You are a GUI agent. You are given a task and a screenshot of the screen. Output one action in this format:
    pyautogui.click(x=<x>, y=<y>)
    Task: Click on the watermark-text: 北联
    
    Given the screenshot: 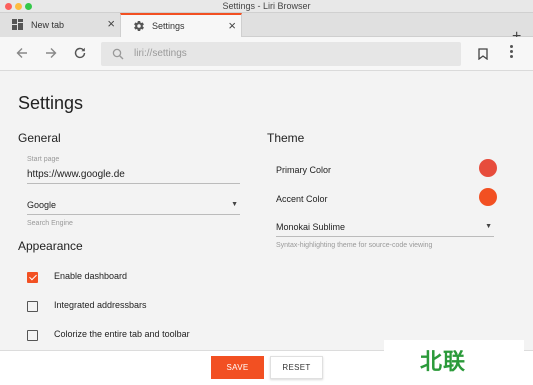 What is the action you would take?
    pyautogui.click(x=443, y=362)
    